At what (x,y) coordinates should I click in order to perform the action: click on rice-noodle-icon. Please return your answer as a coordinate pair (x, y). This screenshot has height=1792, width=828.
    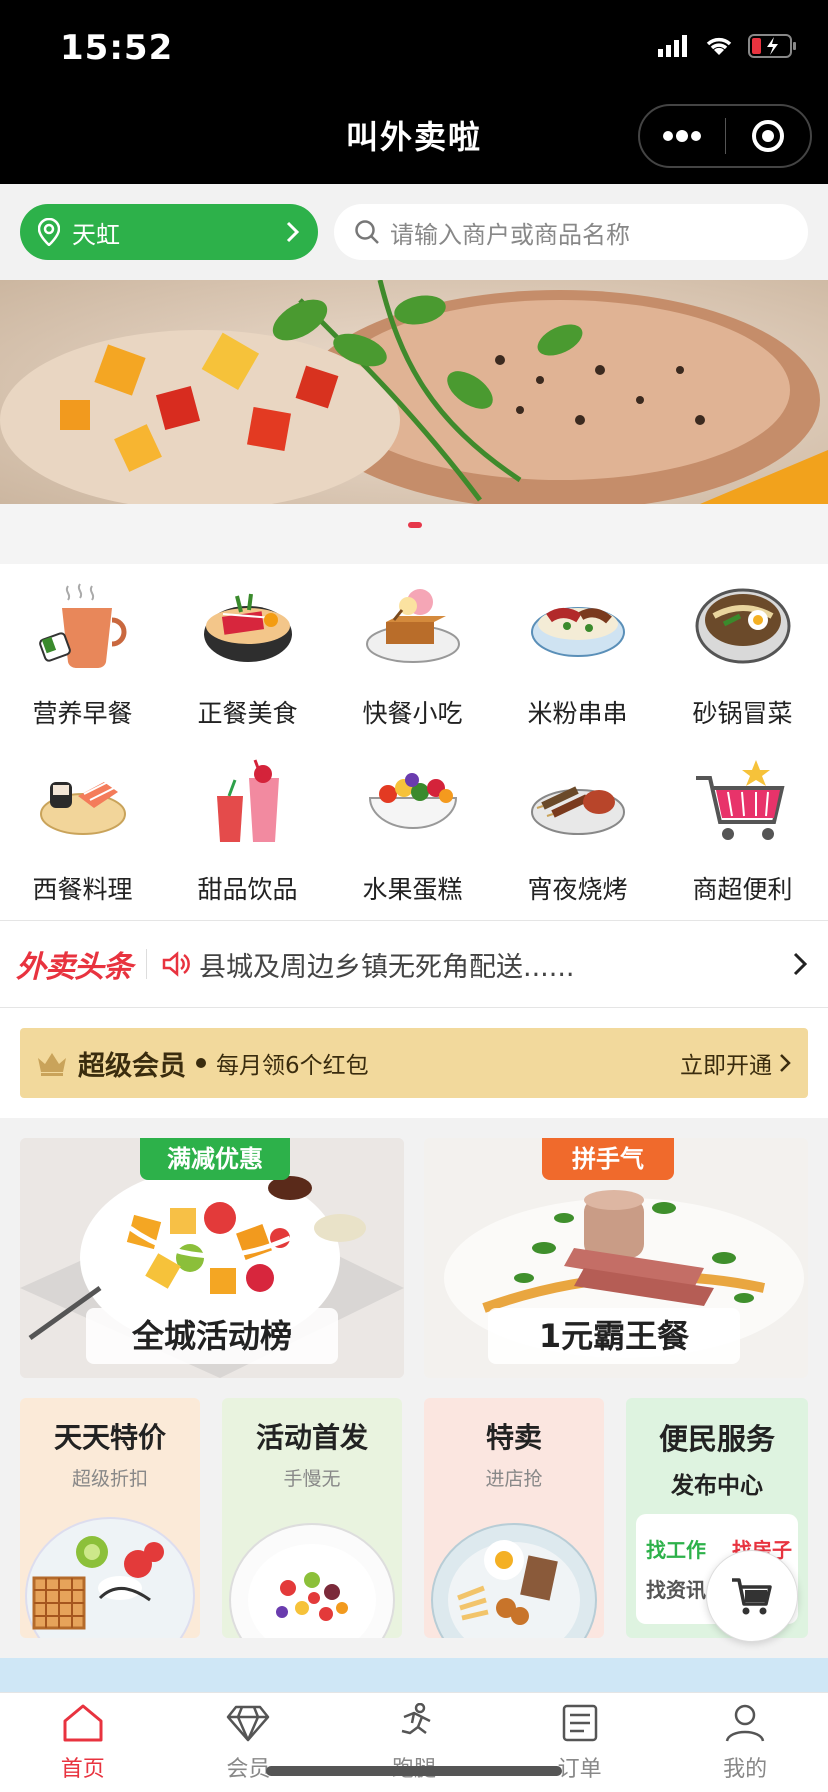
    Looking at the image, I should click on (577, 632).